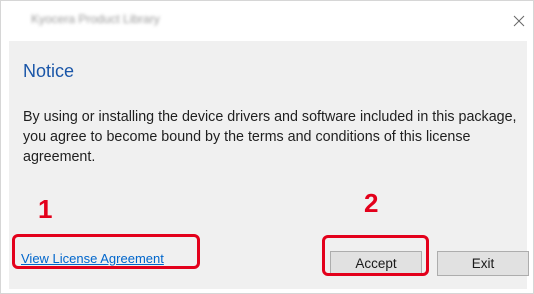 This screenshot has height=294, width=534. Describe the element at coordinates (49, 71) in the screenshot. I see `notice-heading: Notice` at that location.